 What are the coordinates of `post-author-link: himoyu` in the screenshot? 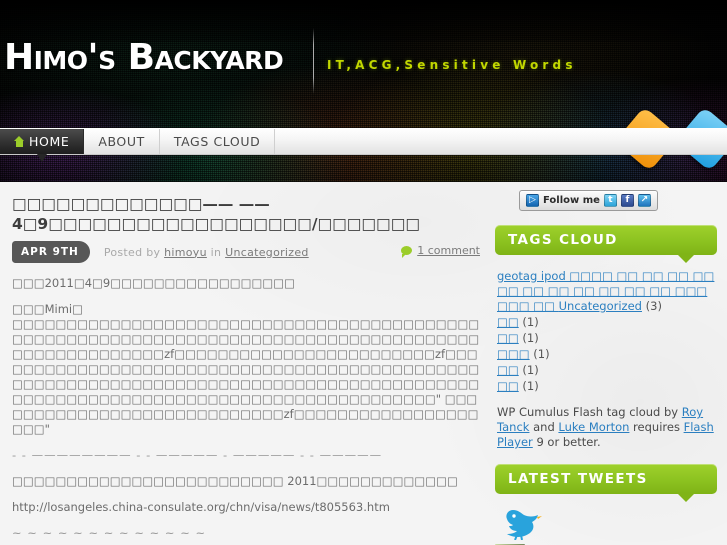 It's located at (185, 252).